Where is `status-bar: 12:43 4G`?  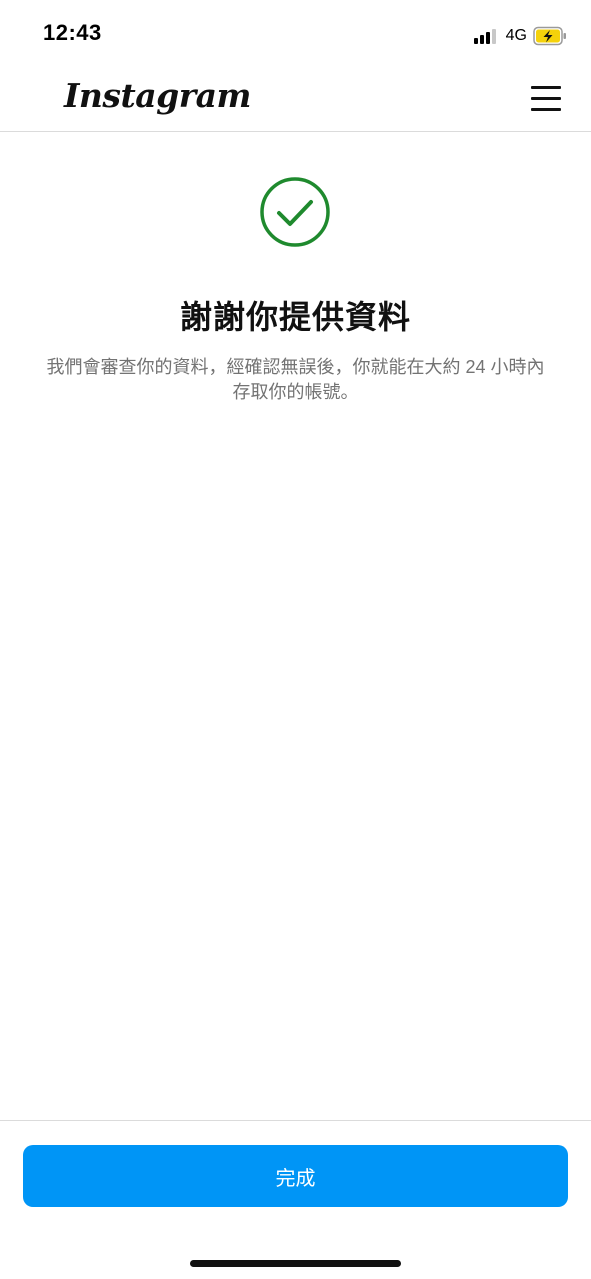
status-bar: 12:43 4G is located at coordinates (295, 33).